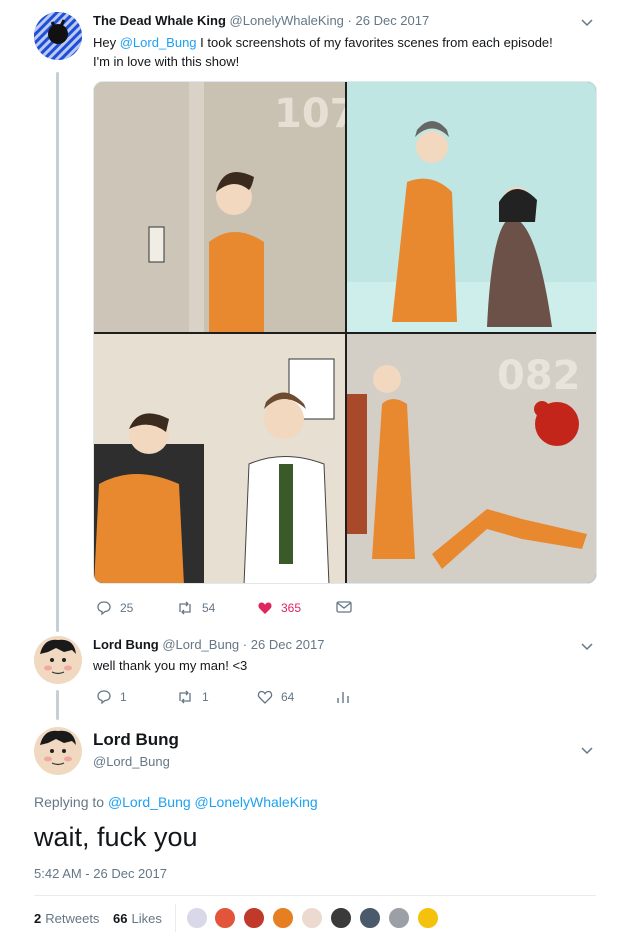 The image size is (632, 945). I want to click on user-handle: @LonelyWhaleKing, so click(287, 20).